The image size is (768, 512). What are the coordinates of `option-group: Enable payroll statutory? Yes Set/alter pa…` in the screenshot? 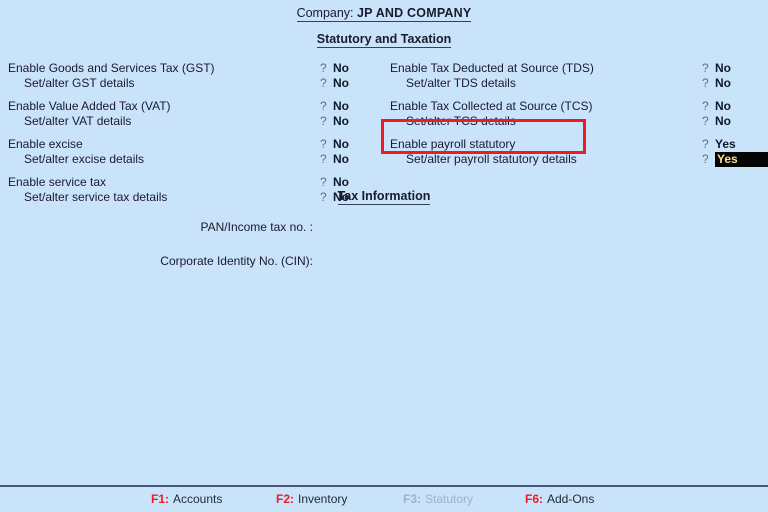 It's located at (579, 152).